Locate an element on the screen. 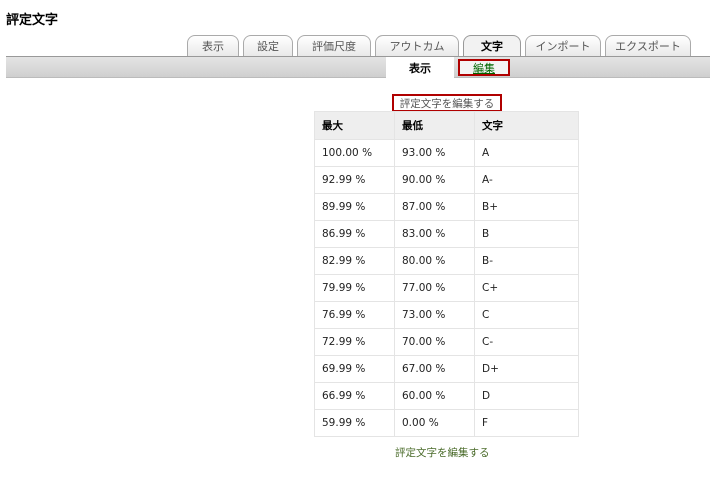 Image resolution: width=724 pixels, height=486 pixels. cell-min: 0.00 % is located at coordinates (434, 423).